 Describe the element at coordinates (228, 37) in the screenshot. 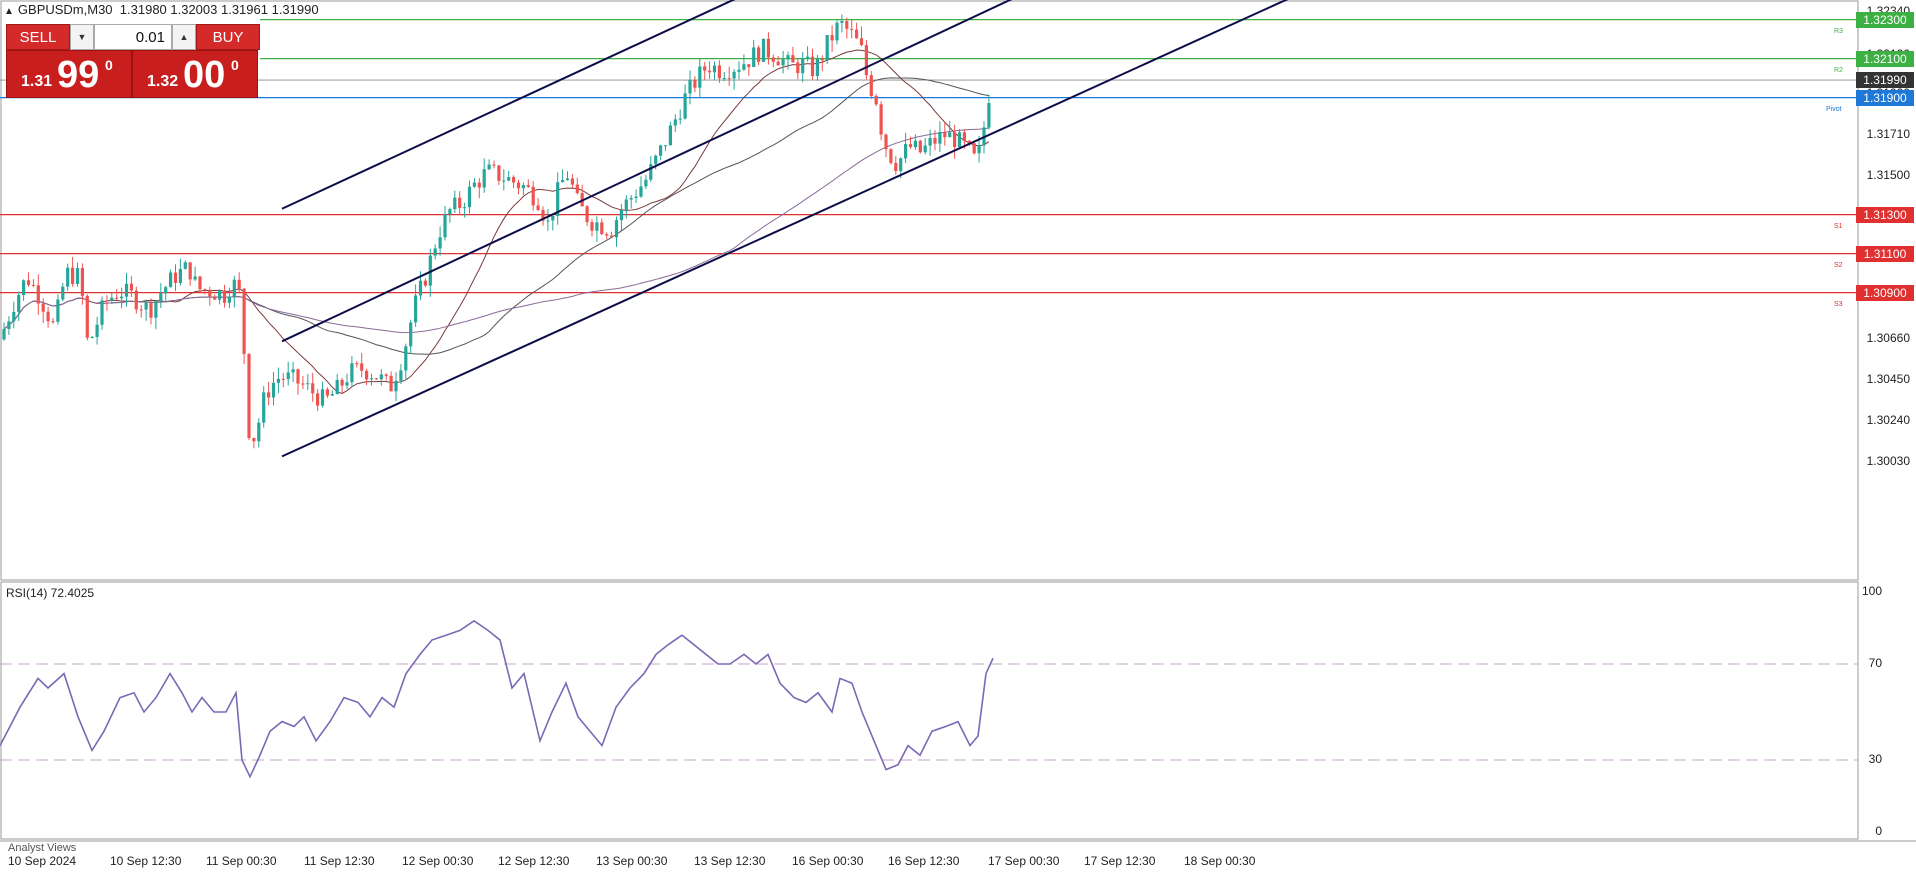

I see `buy-button: BUY` at that location.